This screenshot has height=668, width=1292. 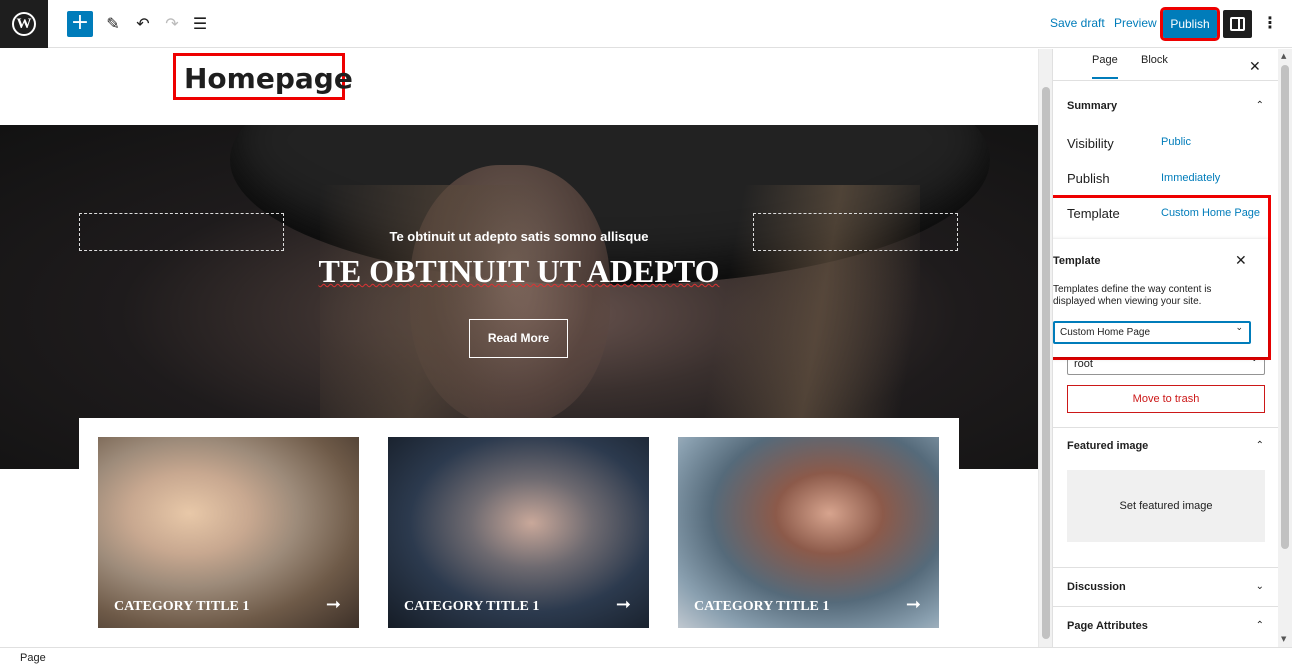 I want to click on document-overview-button: ☰, so click(x=200, y=24).